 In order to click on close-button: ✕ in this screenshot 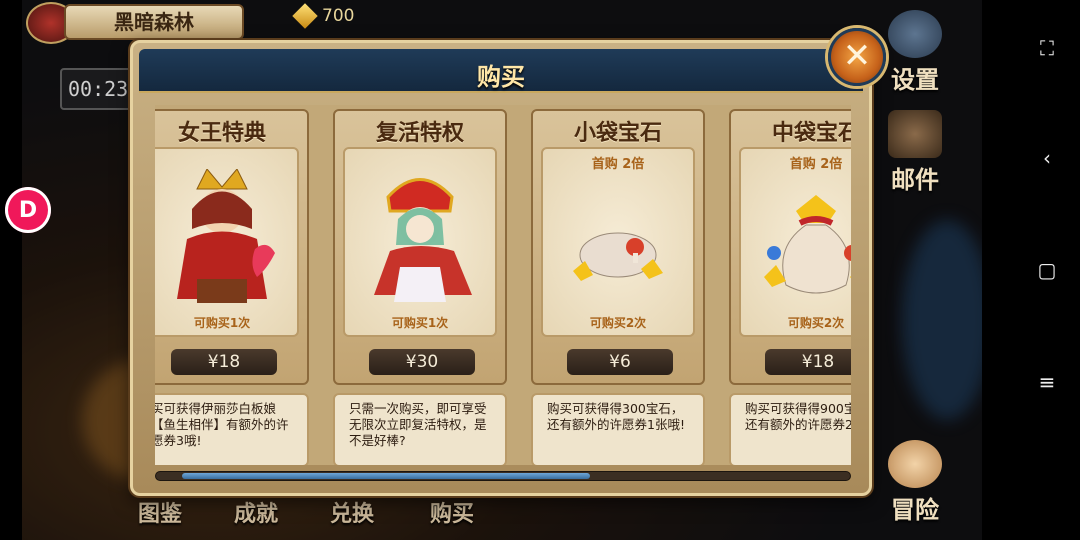, I will do `click(857, 57)`.